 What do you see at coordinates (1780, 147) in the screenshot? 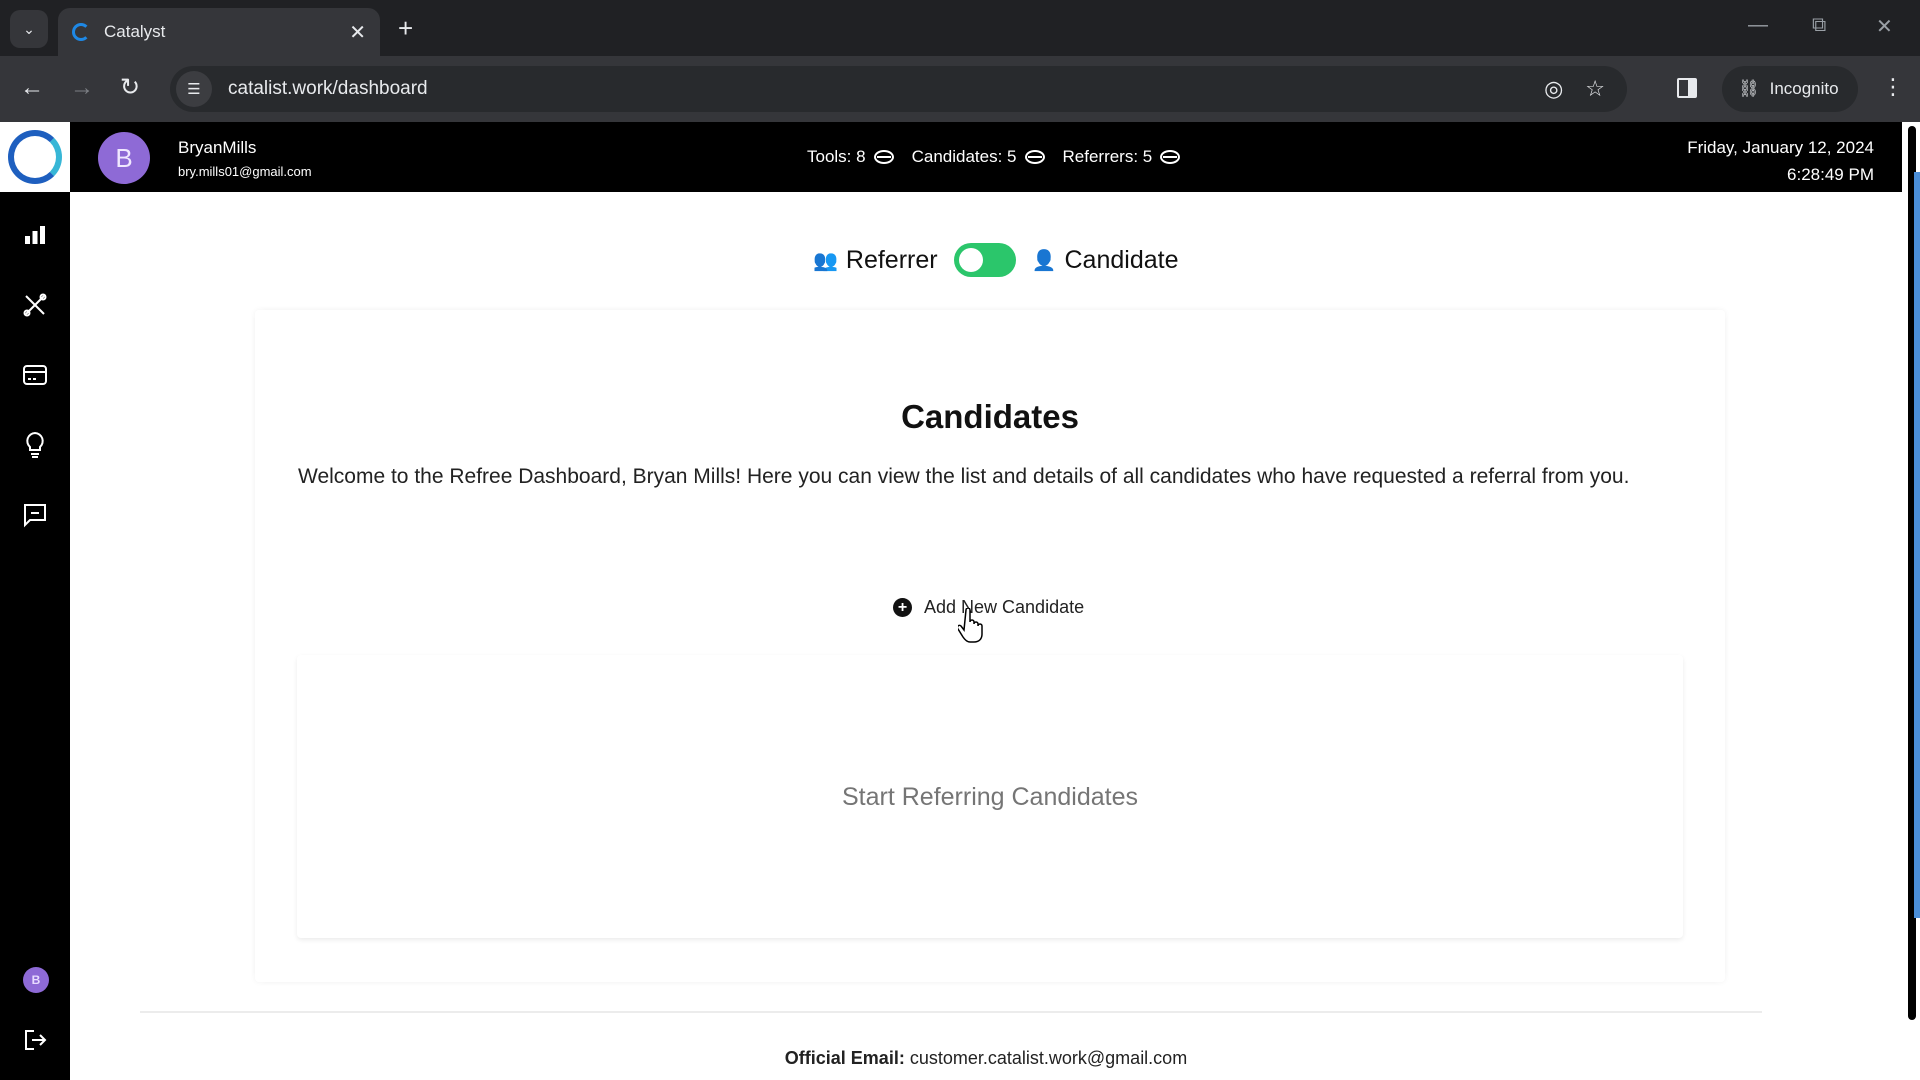
I see `current-date: Friday, January 12, 2024` at bounding box center [1780, 147].